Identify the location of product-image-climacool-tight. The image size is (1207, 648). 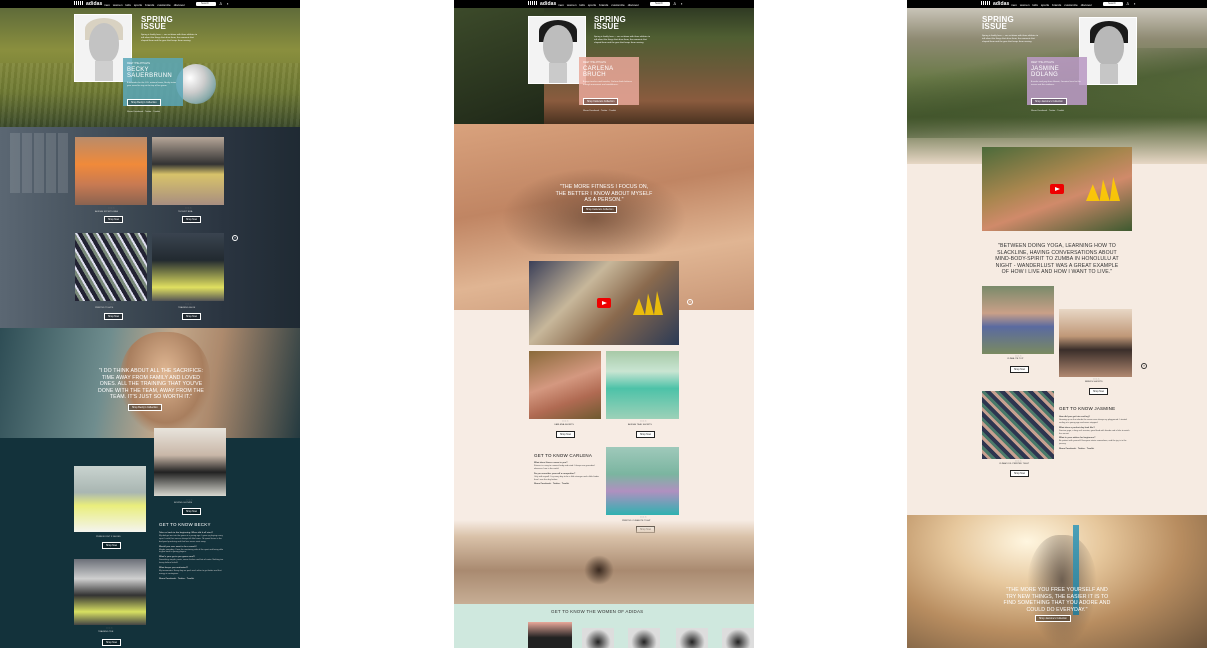
(1018, 425).